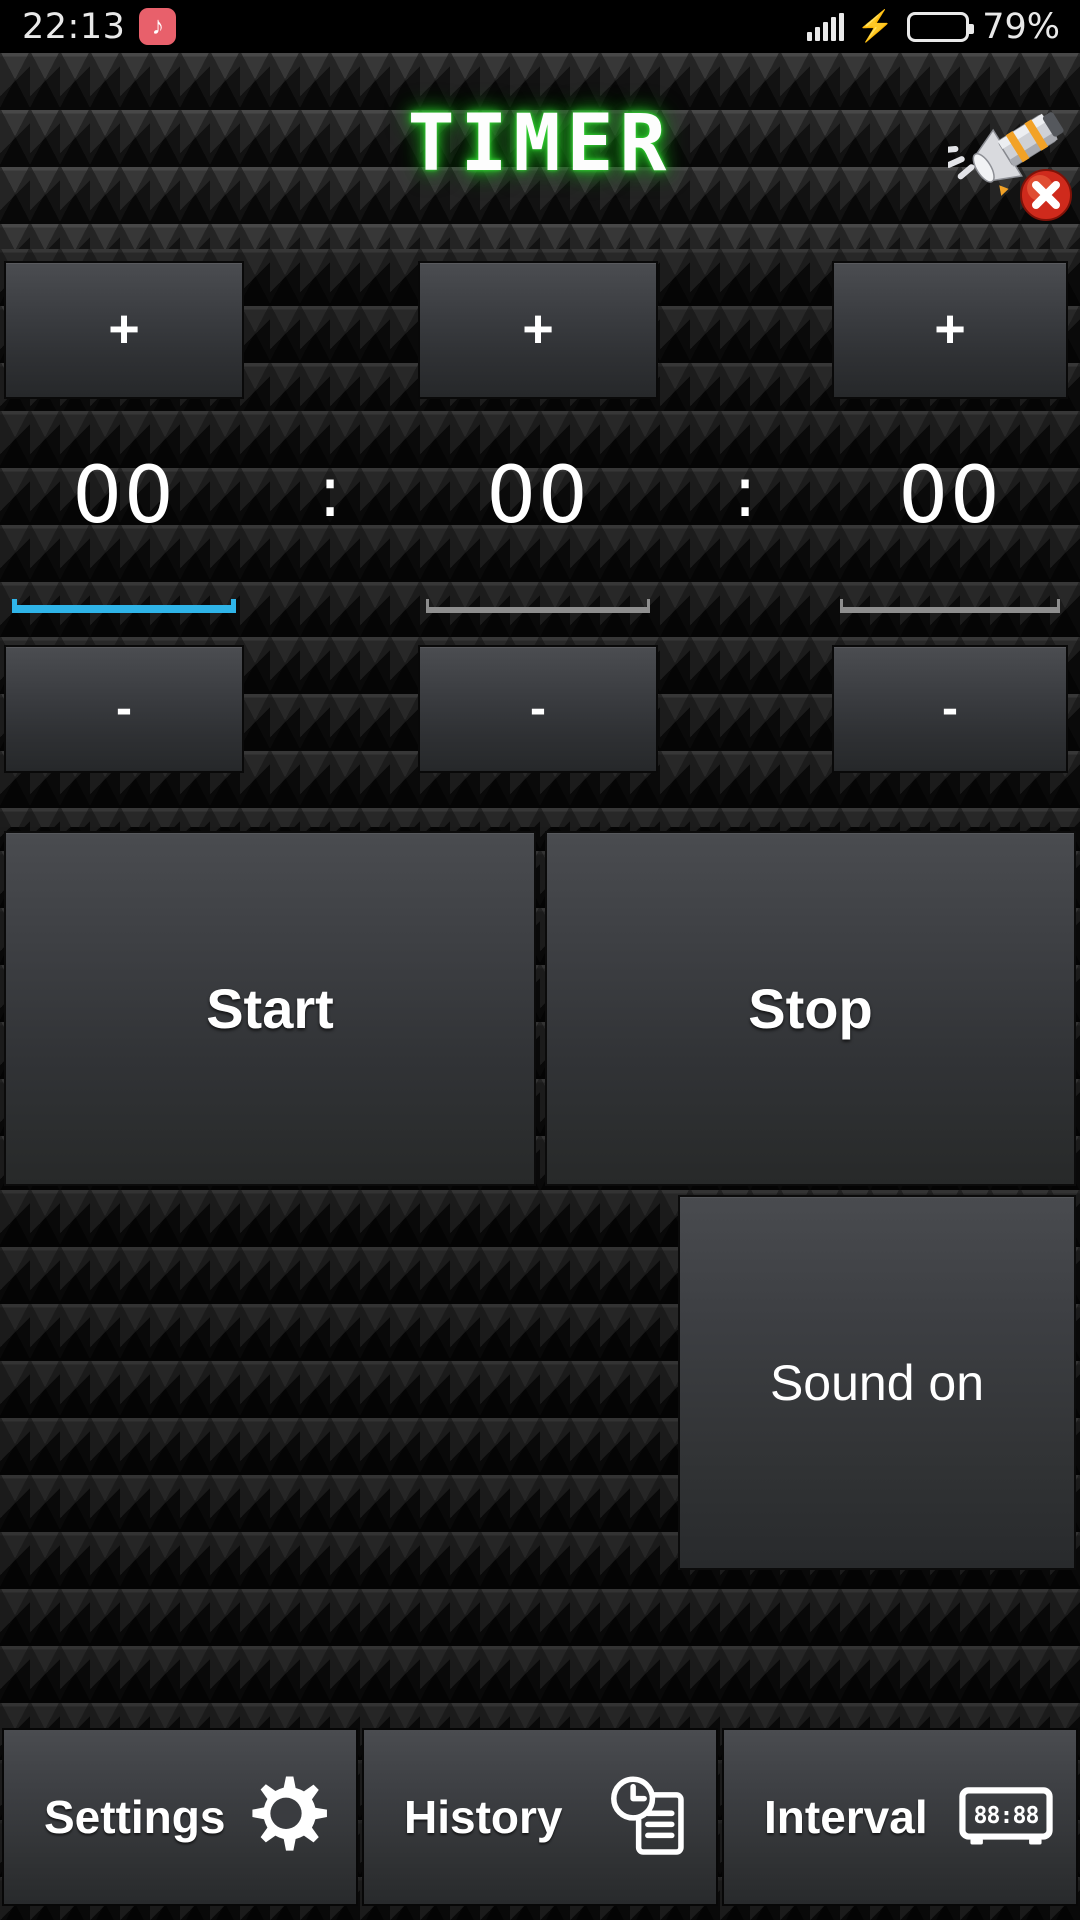 The width and height of the screenshot is (1080, 1920). Describe the element at coordinates (950, 496) in the screenshot. I see `seconds-value: 00` at that location.